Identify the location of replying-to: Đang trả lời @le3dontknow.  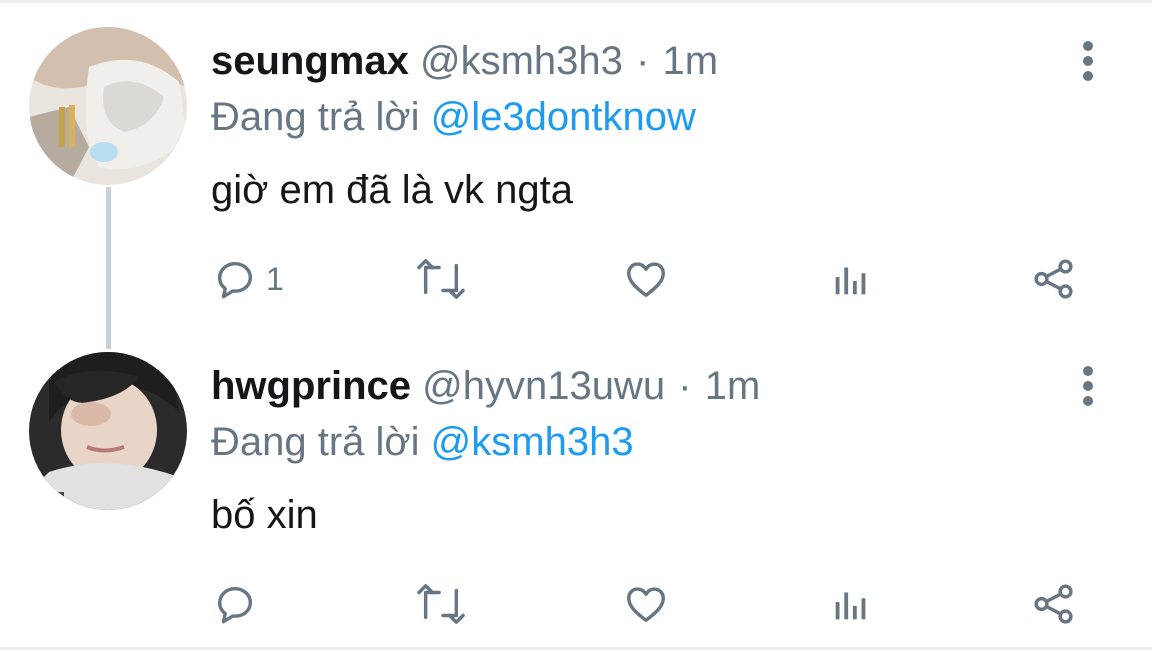
(453, 117).